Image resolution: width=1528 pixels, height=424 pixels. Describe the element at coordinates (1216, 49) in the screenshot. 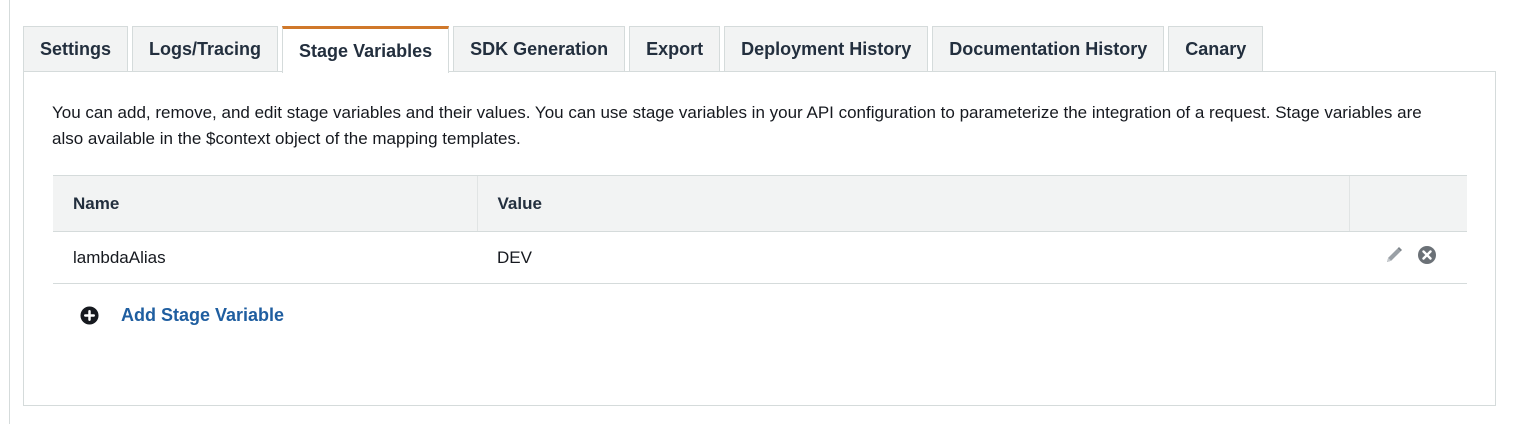

I see `tab-canary: Canary` at that location.